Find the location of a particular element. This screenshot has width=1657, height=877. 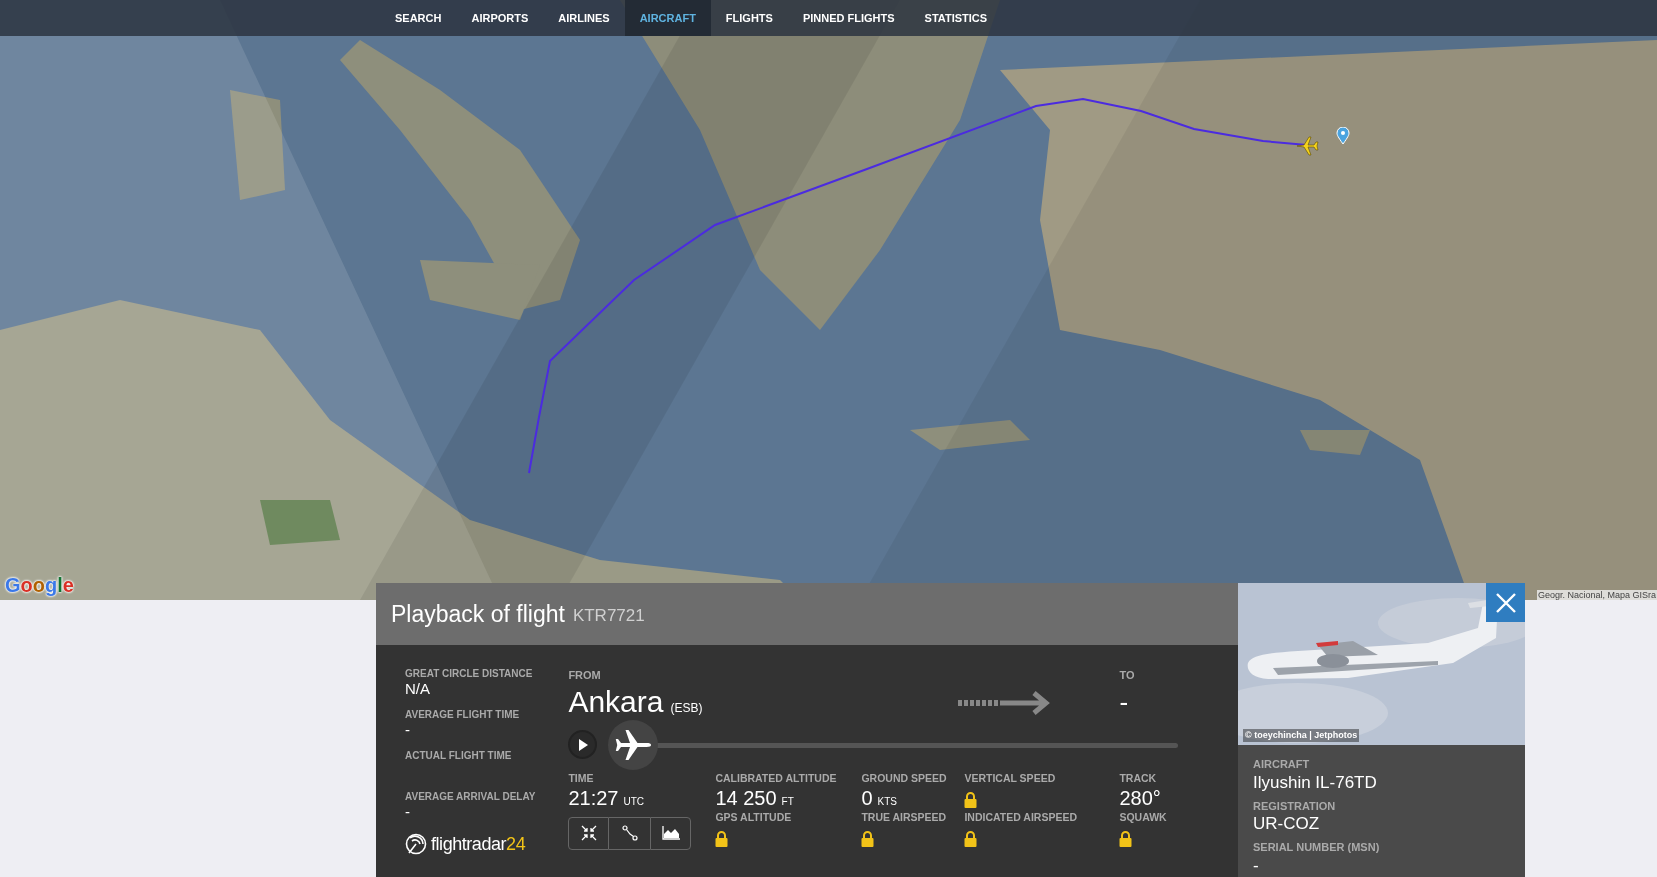

collapse-icon is located at coordinates (588, 833).